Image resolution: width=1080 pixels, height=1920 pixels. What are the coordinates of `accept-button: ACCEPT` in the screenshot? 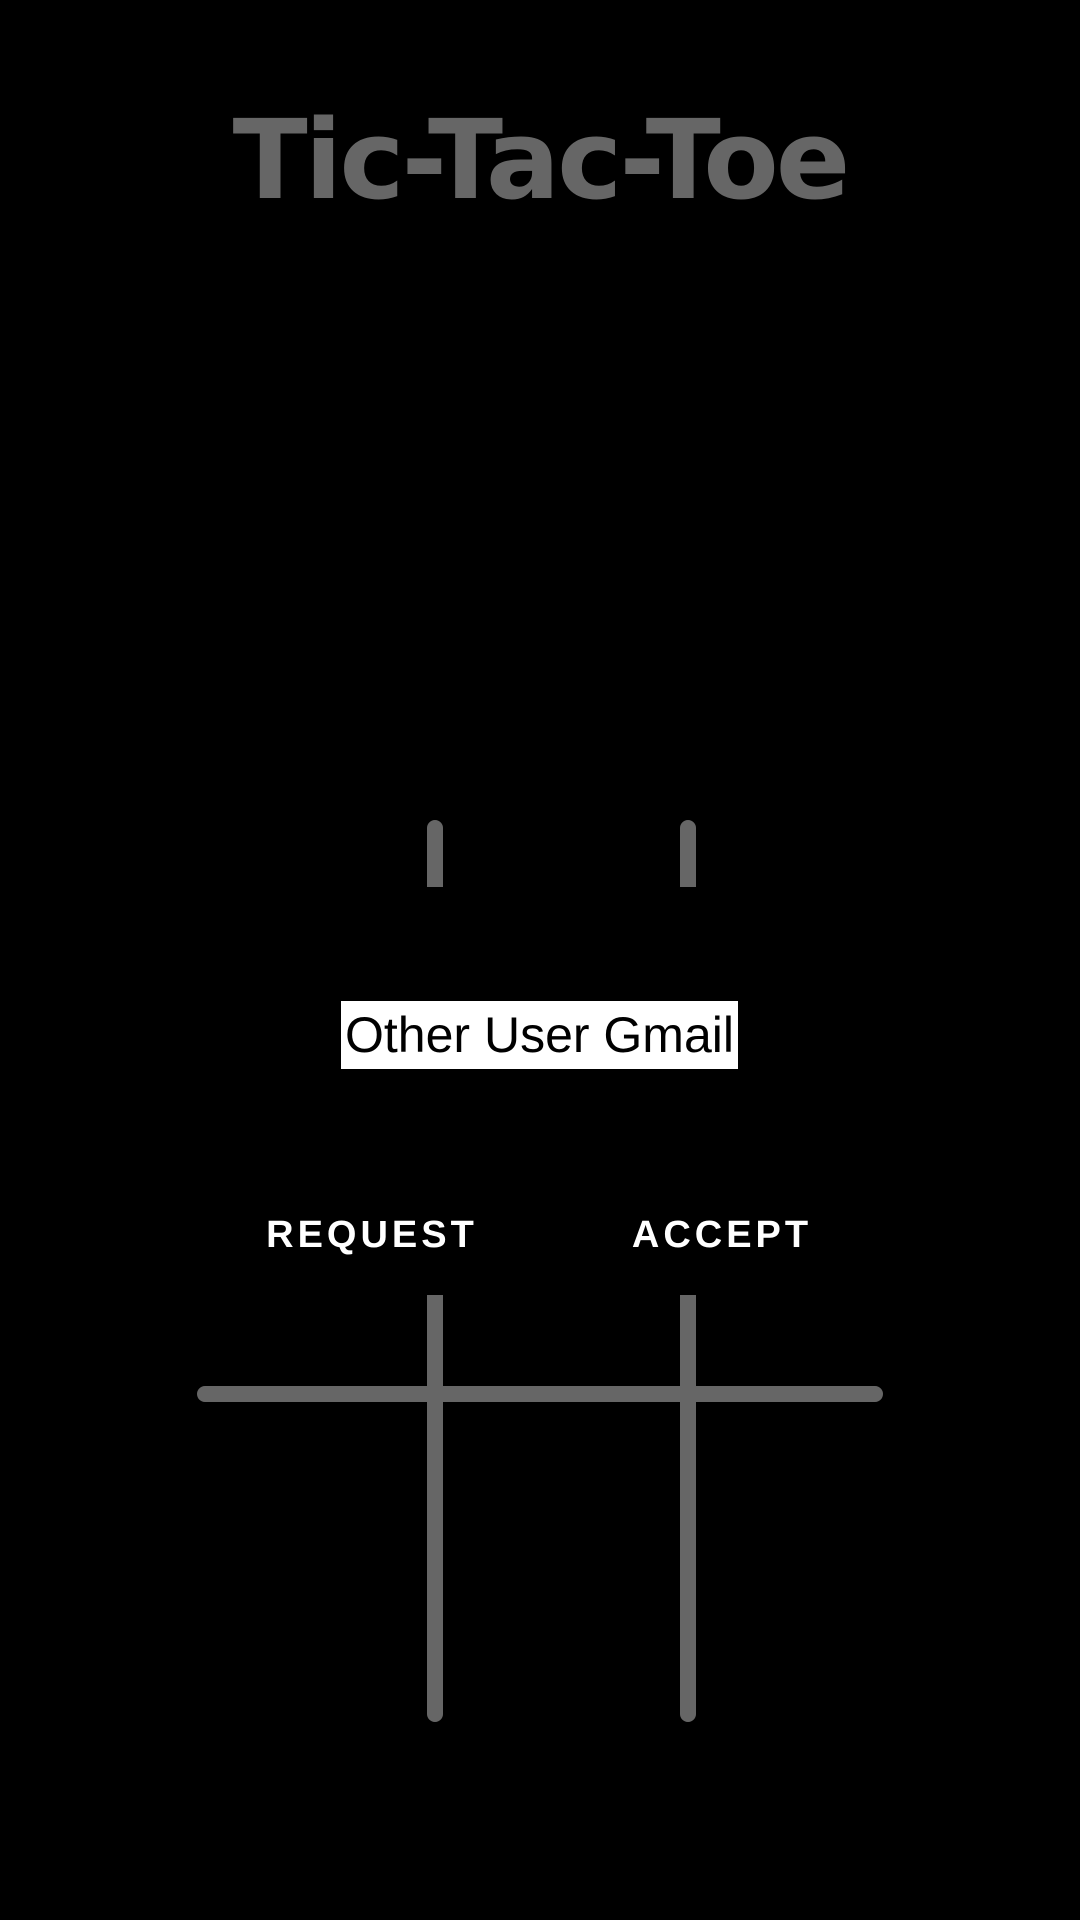 It's located at (722, 1235).